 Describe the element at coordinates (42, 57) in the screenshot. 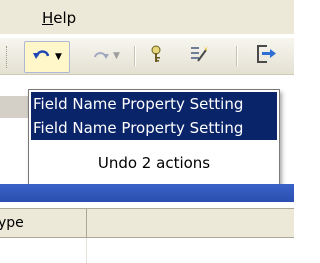

I see `undo-icon` at that location.